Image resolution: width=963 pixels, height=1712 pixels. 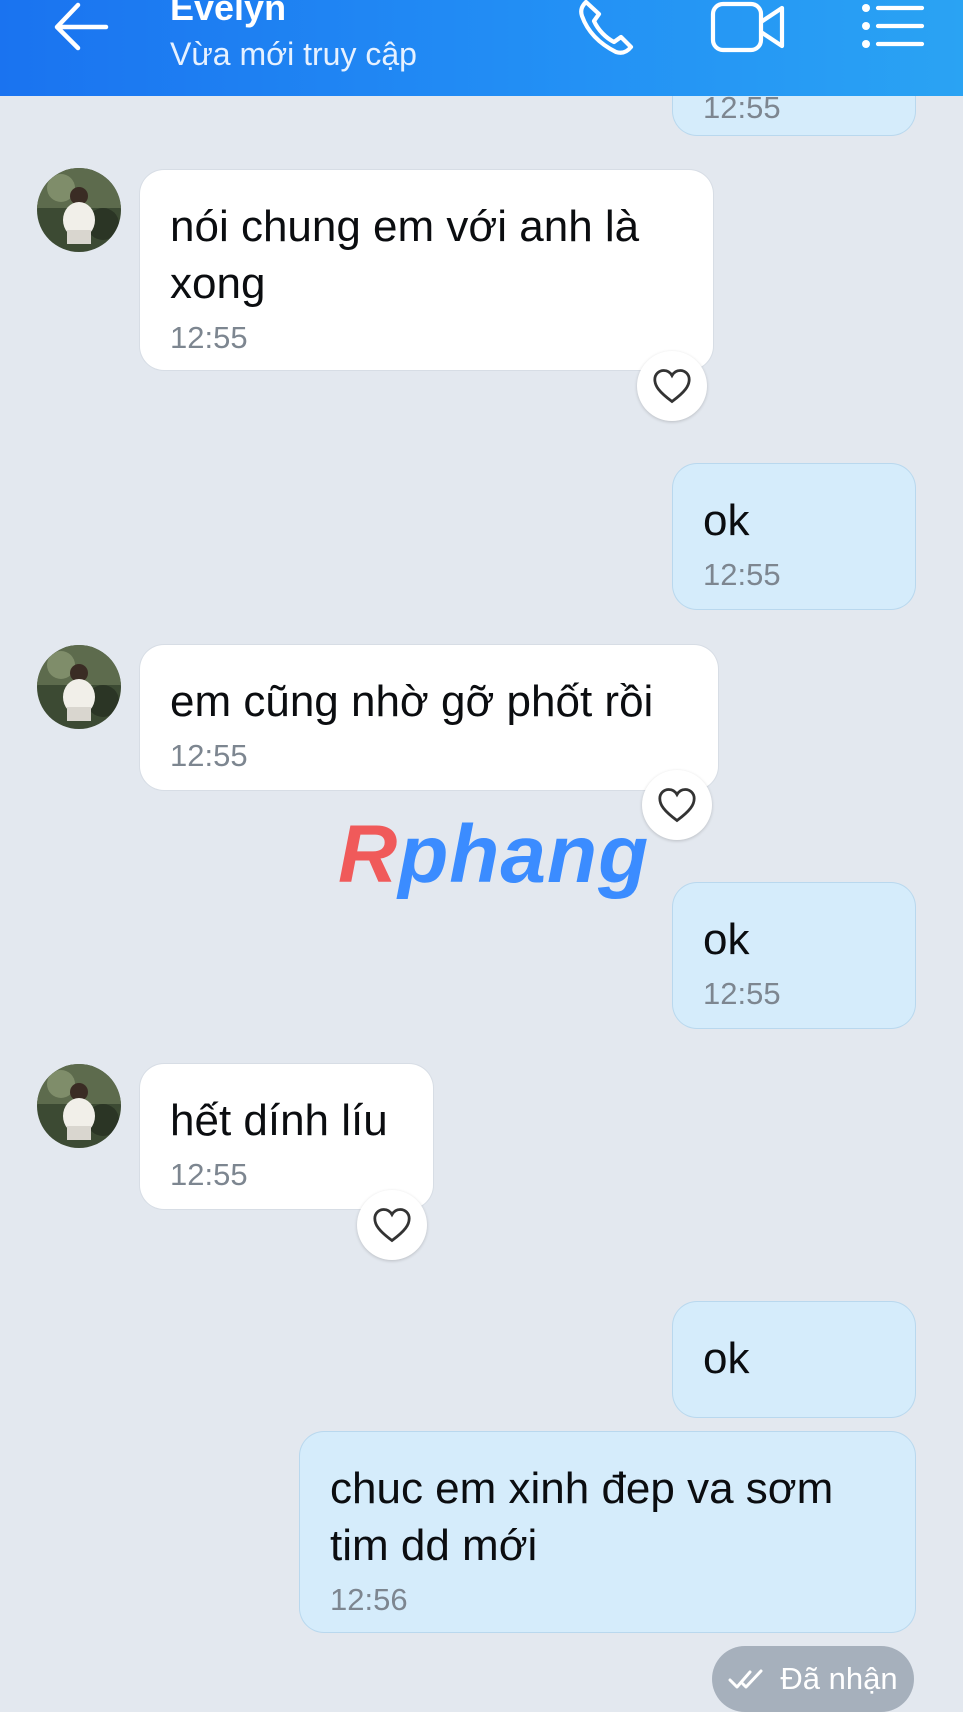 I want to click on delivery-status-badge: Đã nhận, so click(x=813, y=1679).